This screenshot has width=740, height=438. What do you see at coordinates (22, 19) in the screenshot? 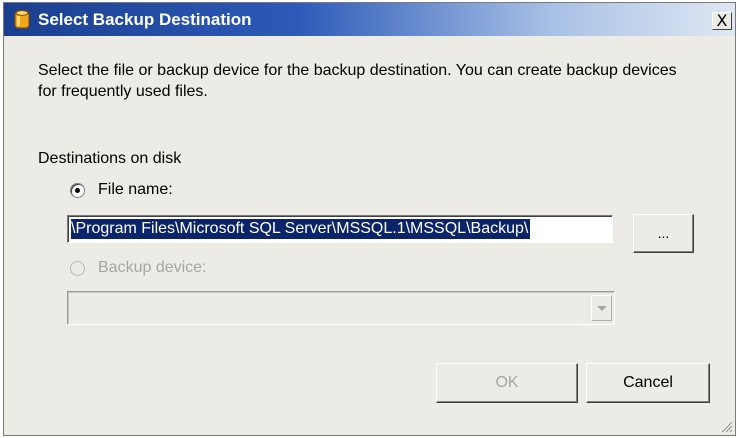
I see `backup-database-icon` at bounding box center [22, 19].